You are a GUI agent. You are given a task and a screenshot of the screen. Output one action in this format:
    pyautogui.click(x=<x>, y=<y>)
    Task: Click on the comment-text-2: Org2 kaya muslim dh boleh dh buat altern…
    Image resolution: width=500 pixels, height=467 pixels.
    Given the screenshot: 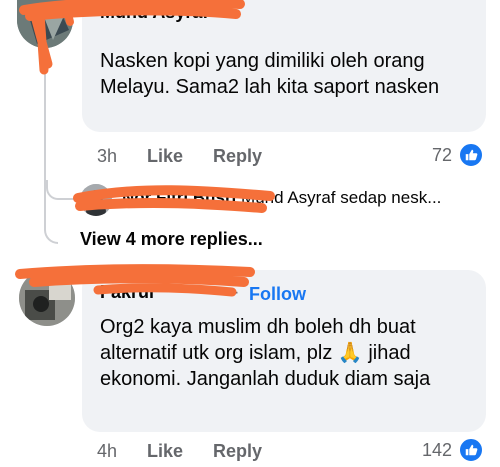 What is the action you would take?
    pyautogui.click(x=265, y=353)
    